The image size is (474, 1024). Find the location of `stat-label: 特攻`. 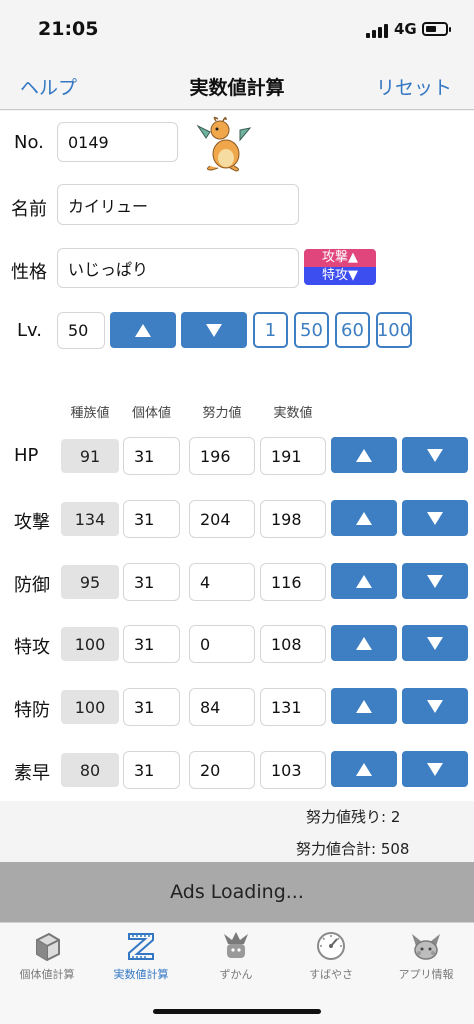

stat-label: 特攻 is located at coordinates (32, 647).